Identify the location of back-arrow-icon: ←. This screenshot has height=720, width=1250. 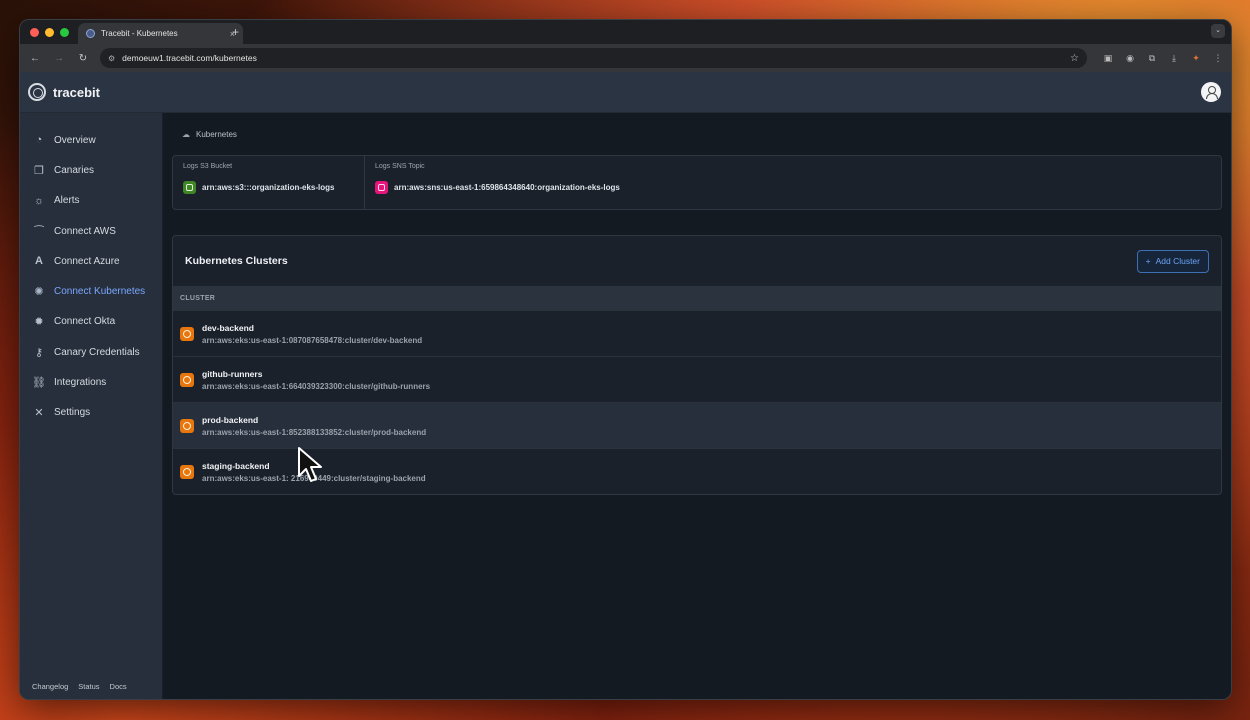
(35, 58).